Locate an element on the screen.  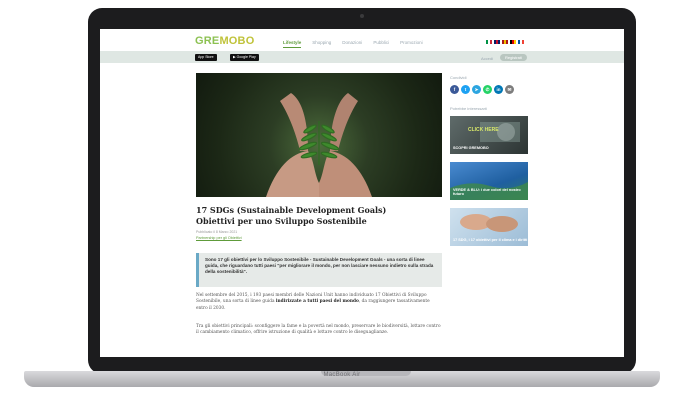
gb-flag-icon is located at coordinates (497, 42).